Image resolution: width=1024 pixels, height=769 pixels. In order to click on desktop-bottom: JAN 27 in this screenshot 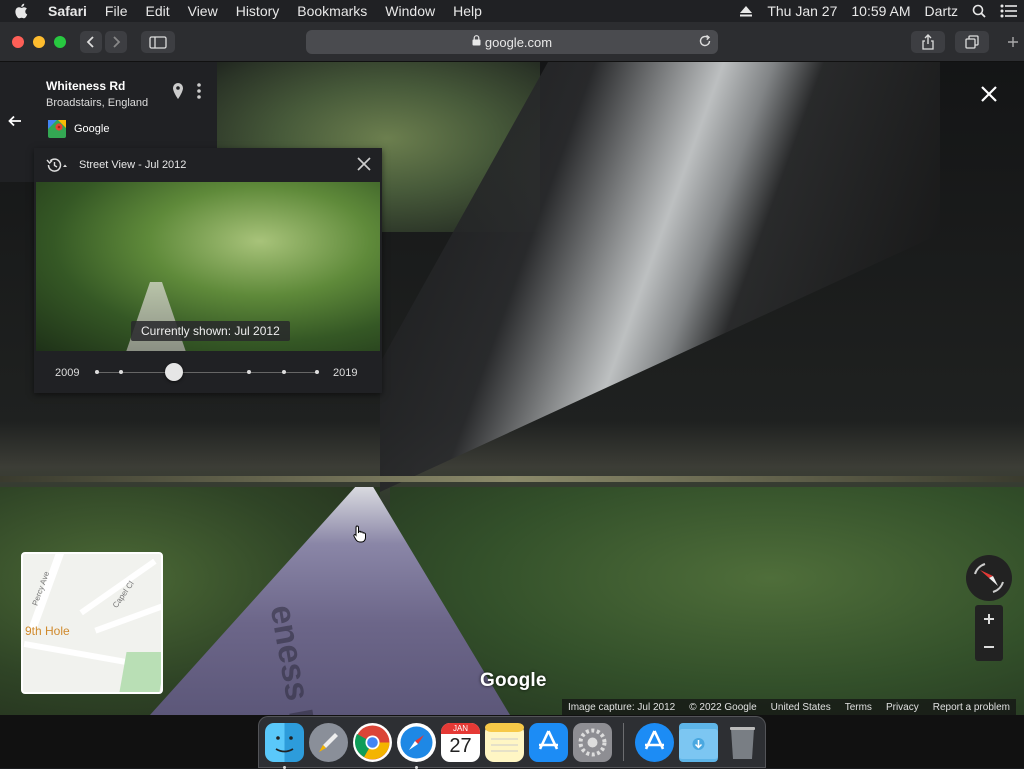, I will do `click(512, 742)`.